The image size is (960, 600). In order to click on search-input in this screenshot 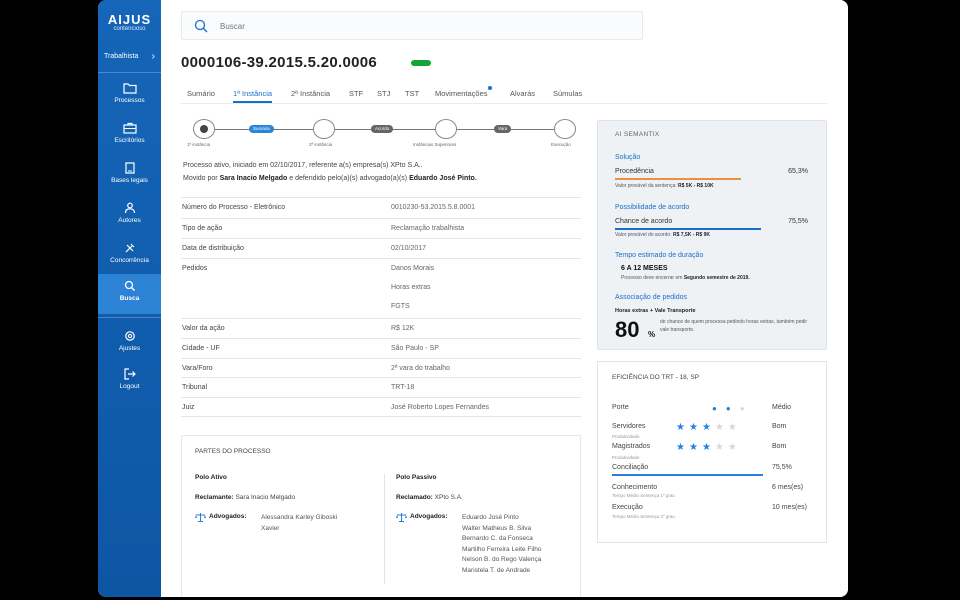, I will do `click(420, 26)`.